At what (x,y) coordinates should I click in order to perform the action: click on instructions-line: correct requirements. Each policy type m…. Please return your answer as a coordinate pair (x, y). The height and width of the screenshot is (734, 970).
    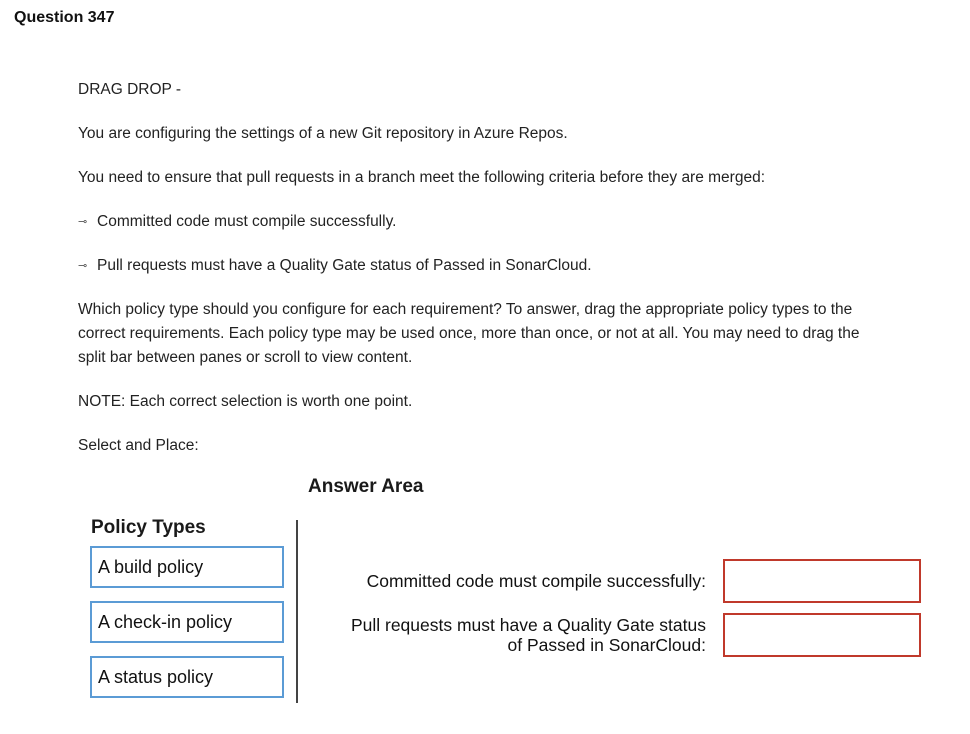
    Looking at the image, I should click on (469, 333).